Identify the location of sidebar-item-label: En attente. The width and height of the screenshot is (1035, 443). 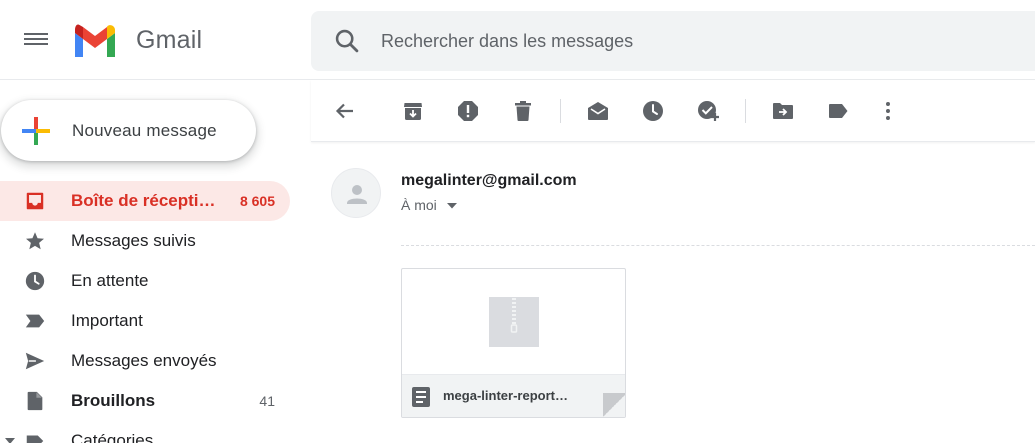
(110, 280).